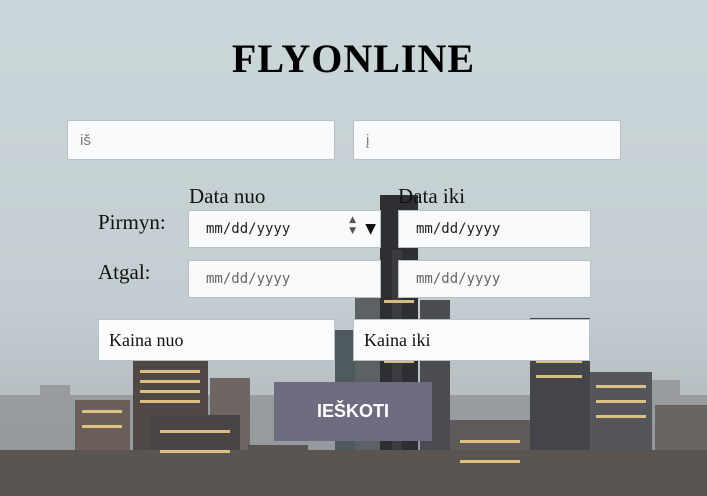 This screenshot has height=496, width=707. Describe the element at coordinates (216, 340) in the screenshot. I see `price-min-input: Kaina nuo` at that location.